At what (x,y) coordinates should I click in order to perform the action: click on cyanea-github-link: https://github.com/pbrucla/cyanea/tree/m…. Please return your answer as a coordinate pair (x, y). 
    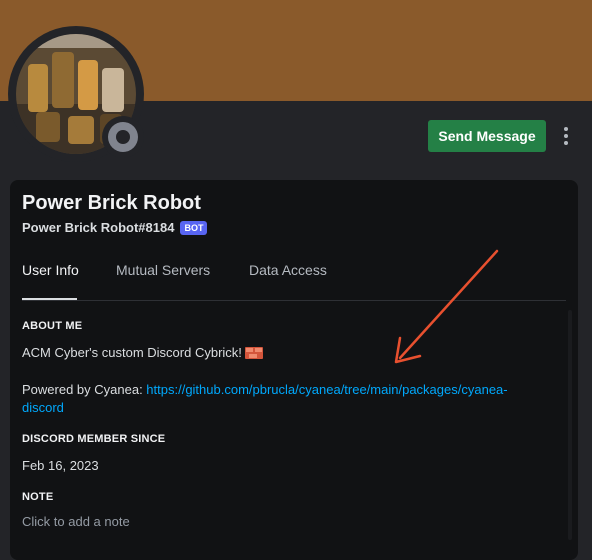
    Looking at the image, I should click on (326, 389).